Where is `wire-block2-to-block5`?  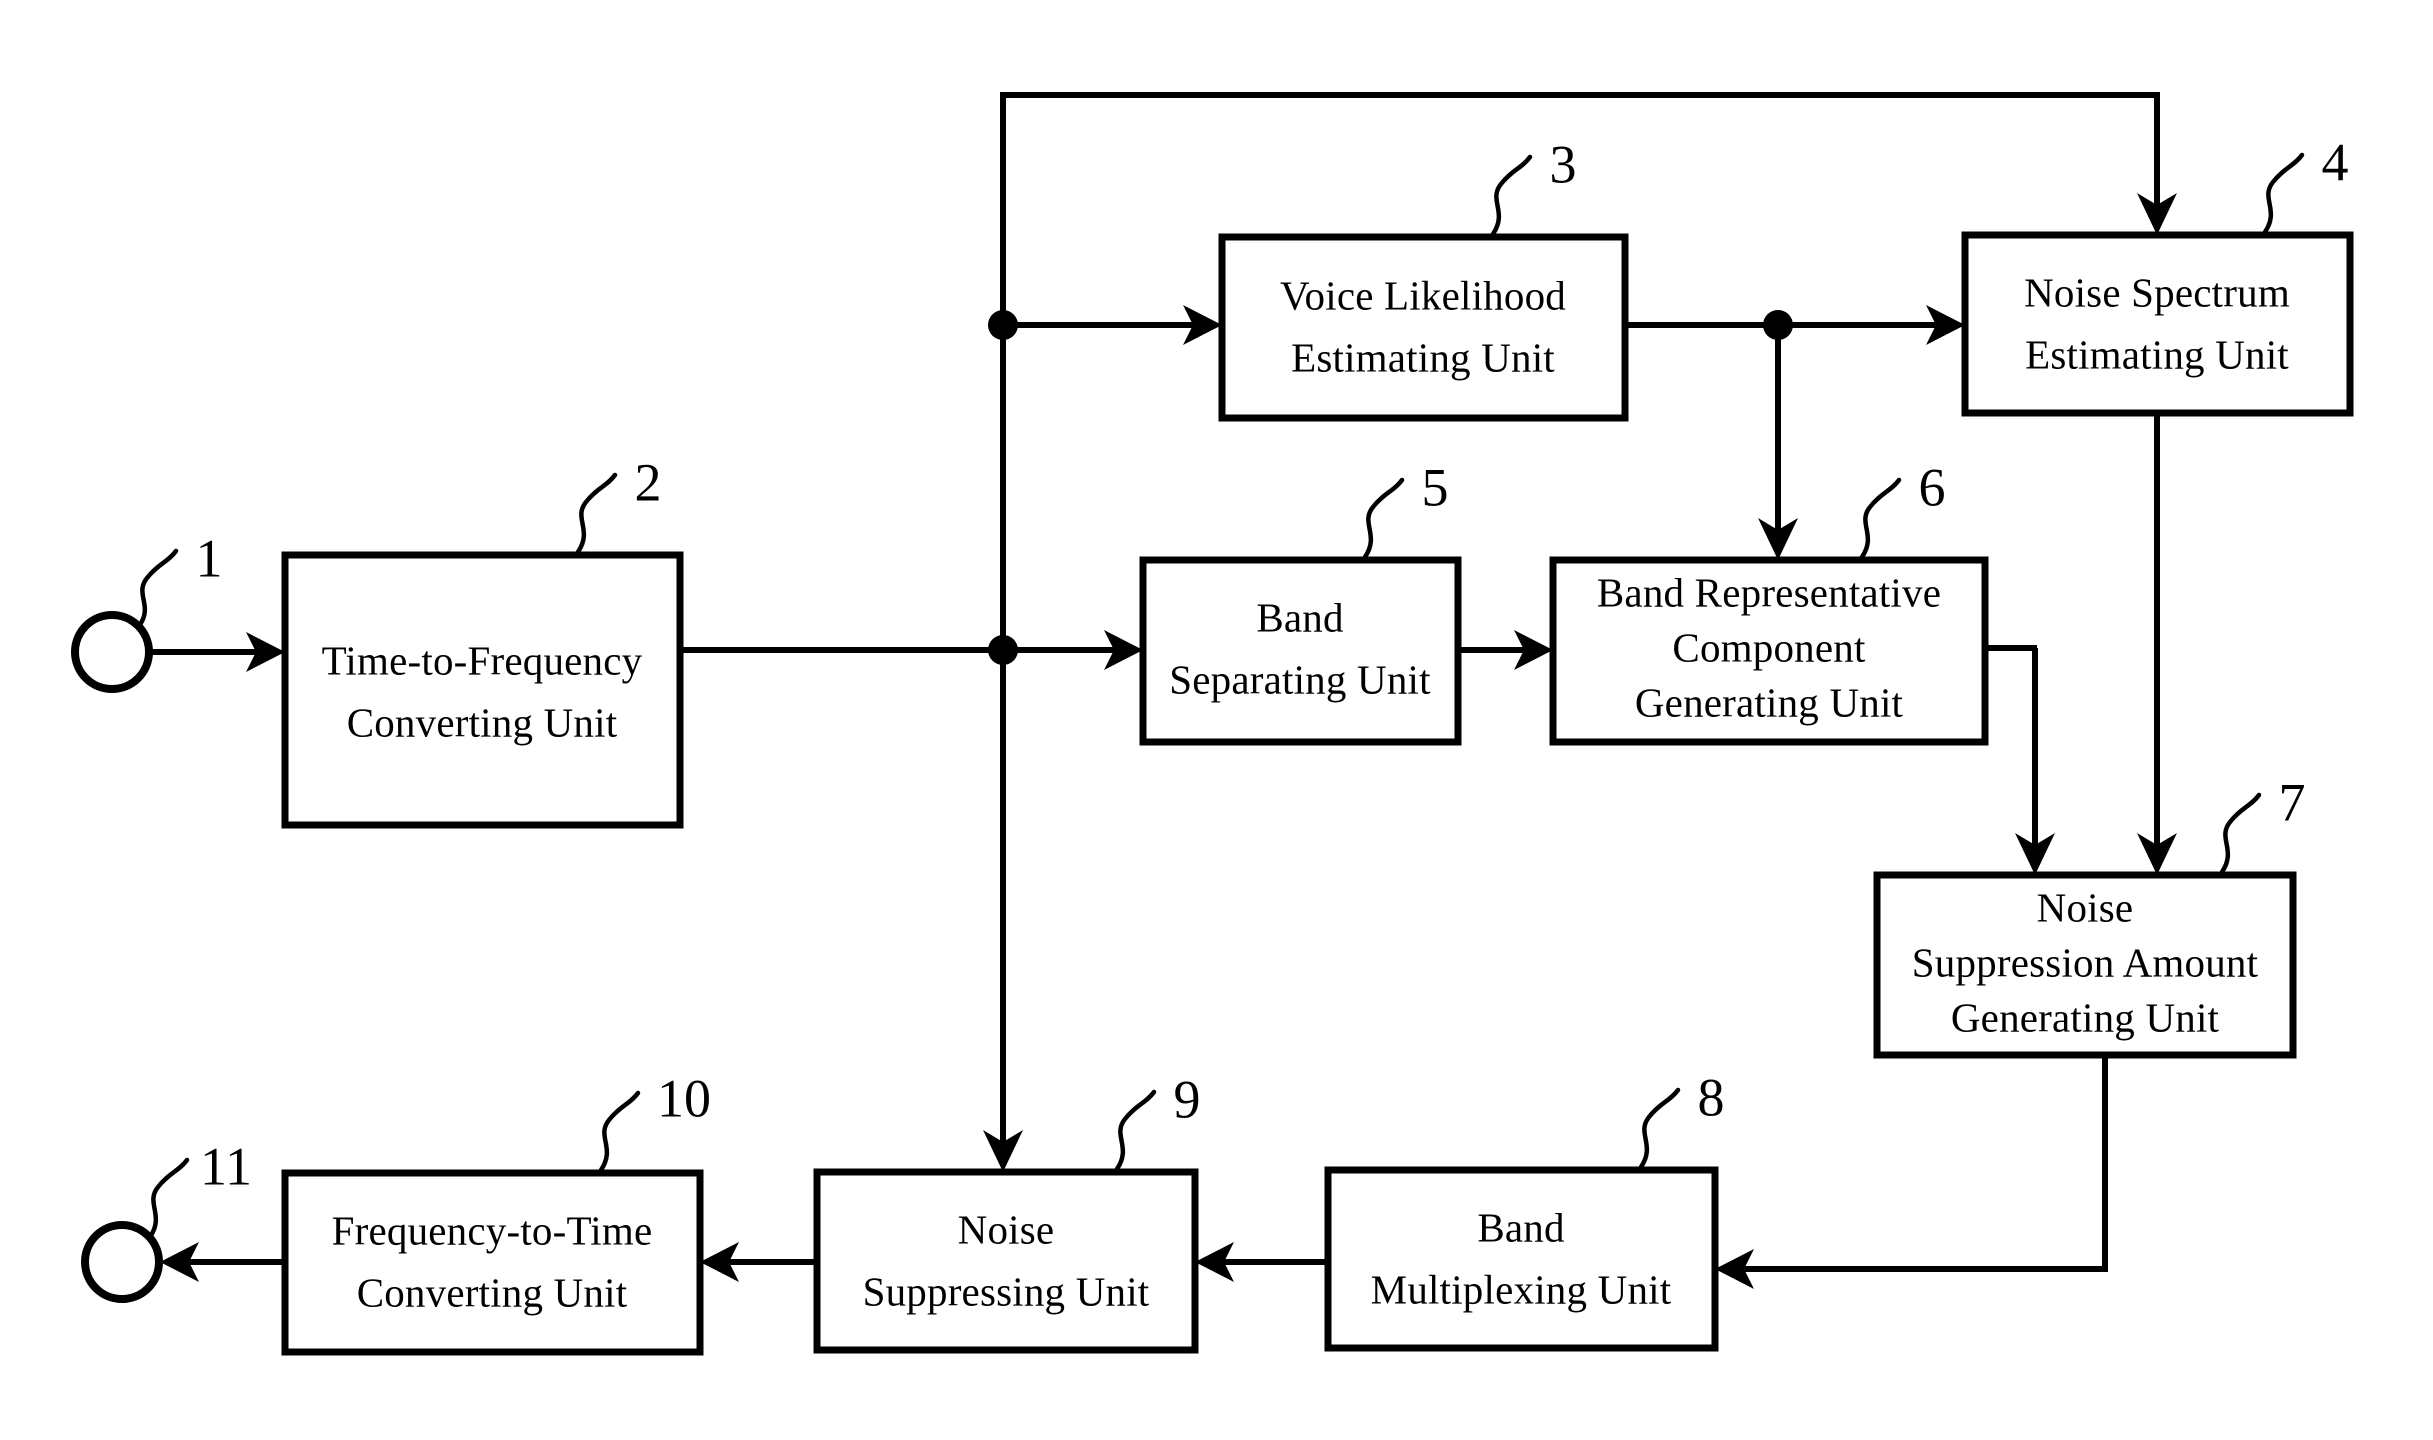 wire-block2-to-block5 is located at coordinates (911, 650).